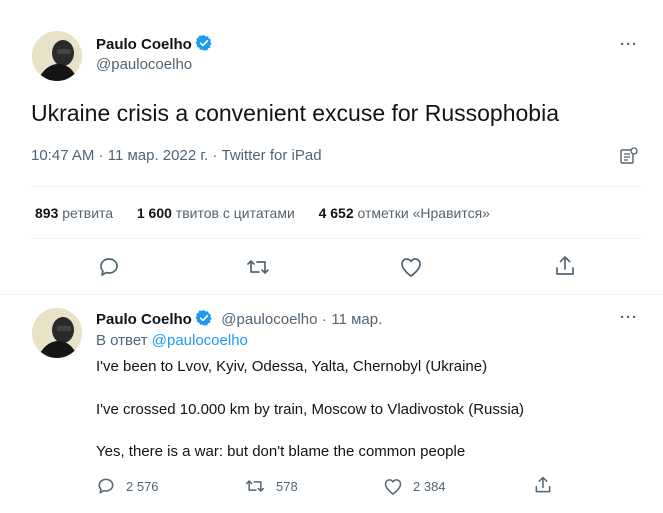 The image size is (663, 513). What do you see at coordinates (287, 486) in the screenshot?
I see `retweet-count: 578` at bounding box center [287, 486].